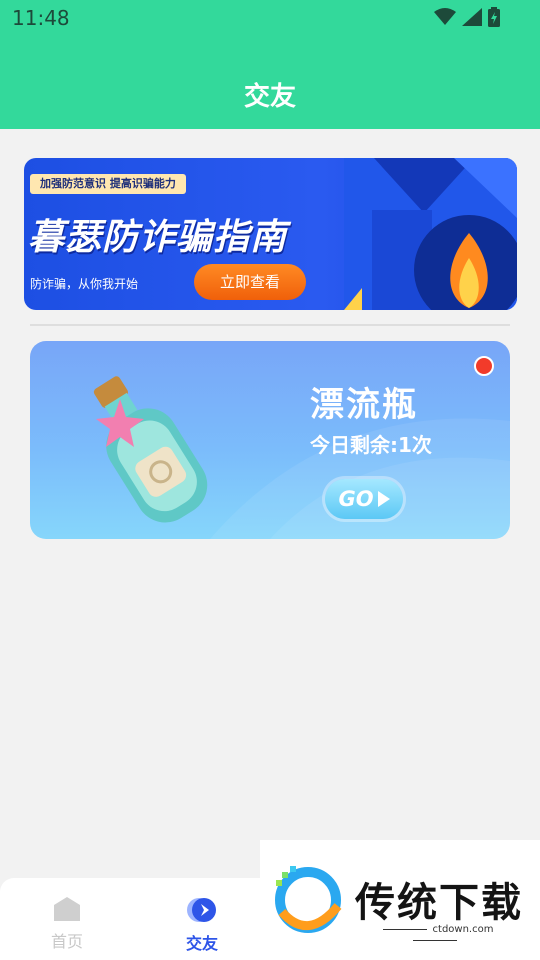 The height and width of the screenshot is (960, 540). What do you see at coordinates (472, 17) in the screenshot?
I see `signal-icon` at bounding box center [472, 17].